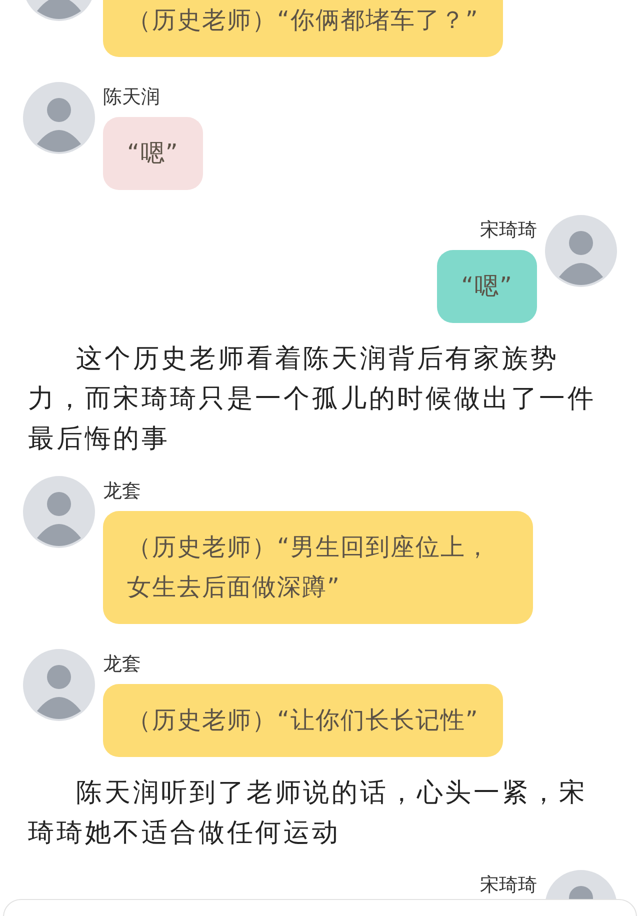 Image resolution: width=640 pixels, height=916 pixels. Describe the element at coordinates (307, 813) in the screenshot. I see `story-paragraph: 陈天润听到了老师说的话，心头一紧，宋琦琦她不适合做任何运动` at that location.